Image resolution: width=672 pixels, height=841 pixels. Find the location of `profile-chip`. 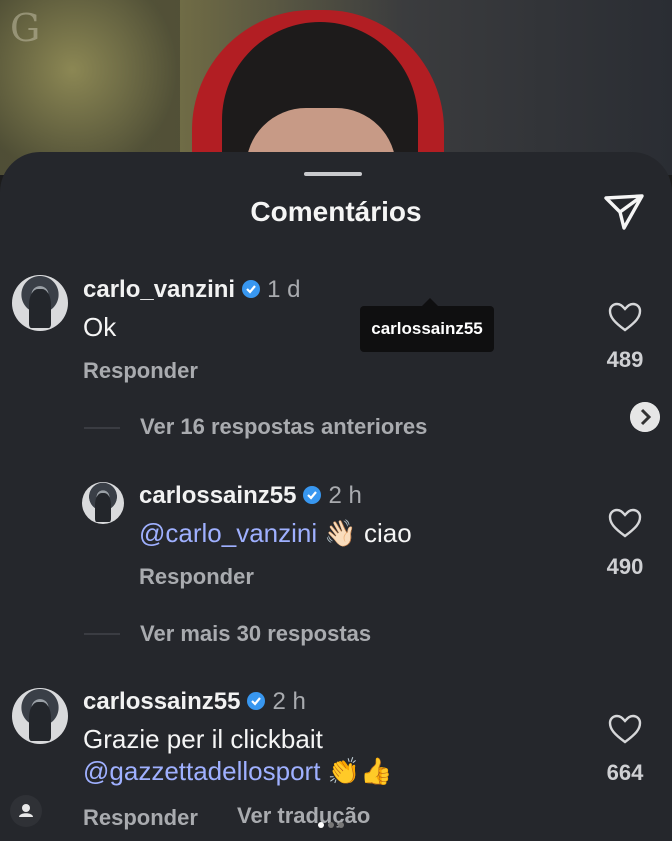

profile-chip is located at coordinates (26, 811).